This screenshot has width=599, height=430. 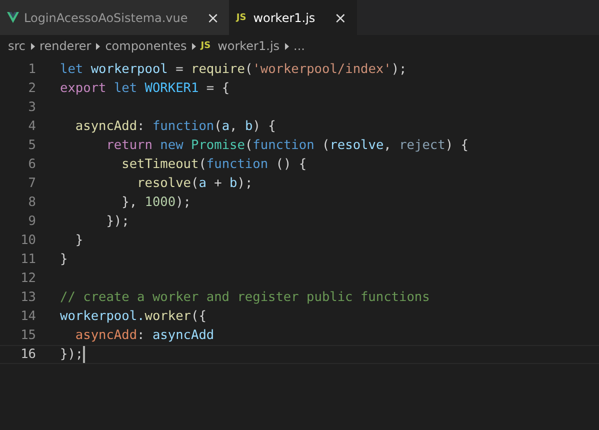 What do you see at coordinates (245, 297) in the screenshot?
I see `code-line: // create a worker and register public functions` at bounding box center [245, 297].